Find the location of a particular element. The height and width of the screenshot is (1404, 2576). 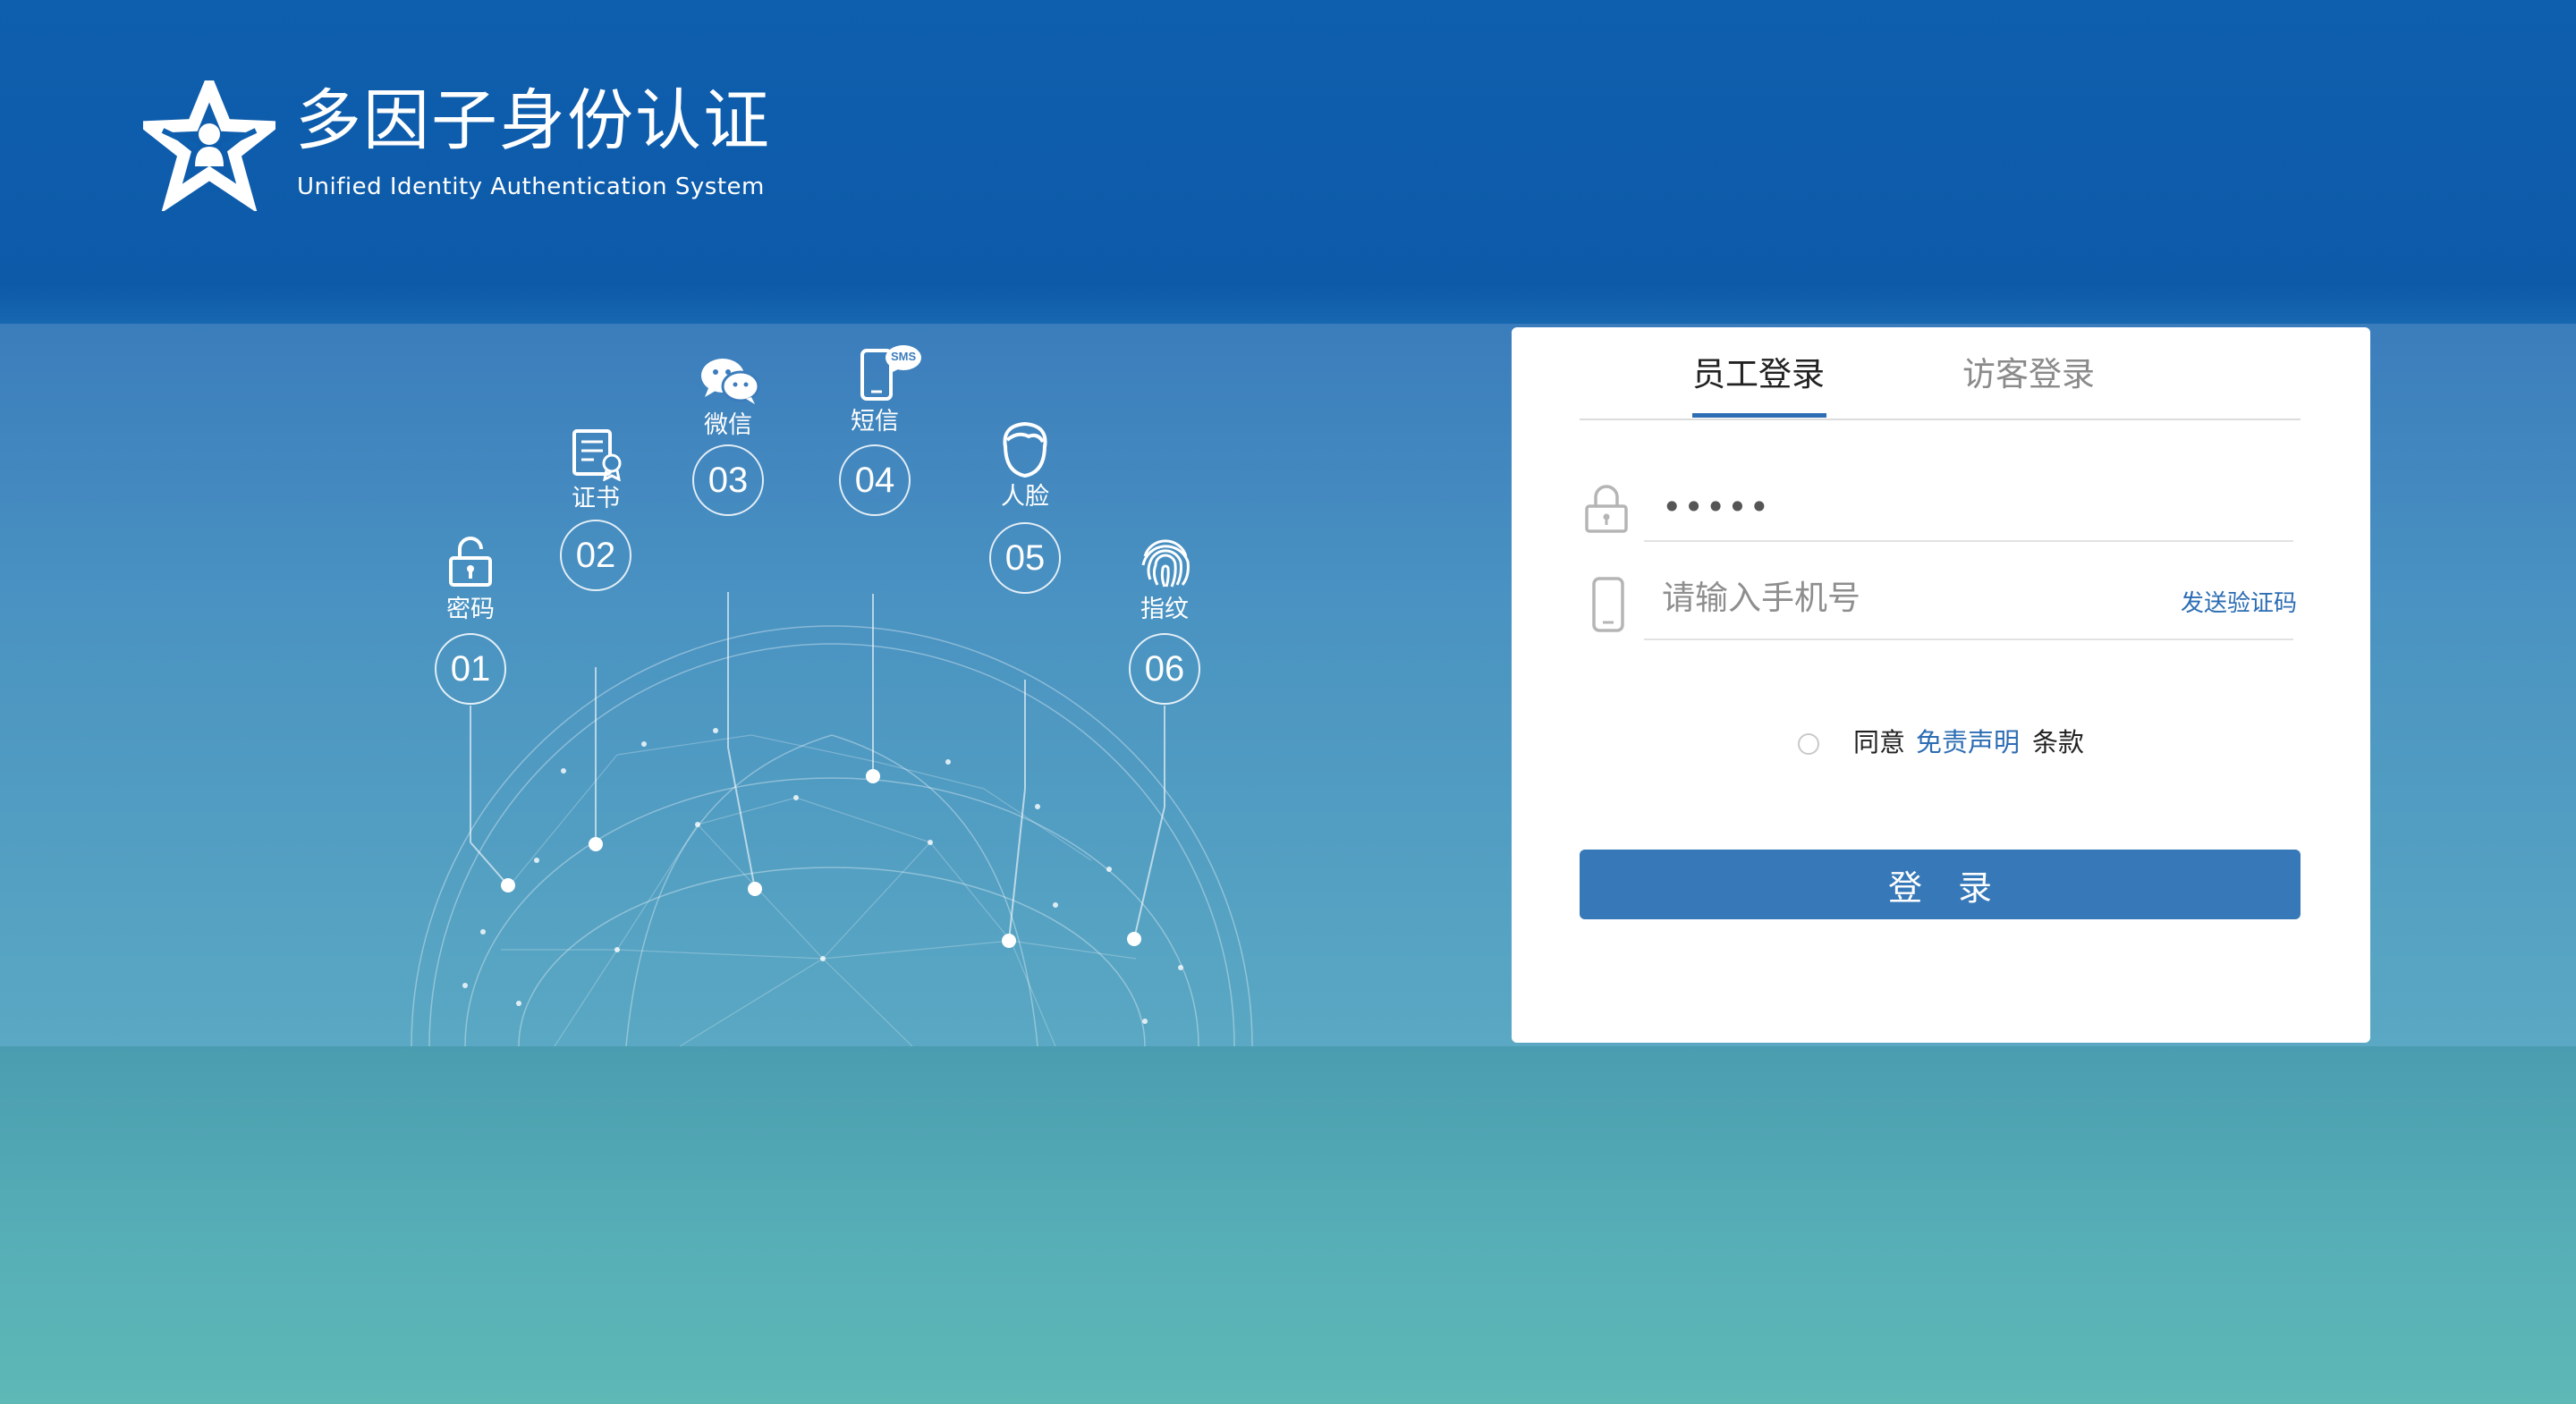

factor-number-01: 01 is located at coordinates (470, 669).